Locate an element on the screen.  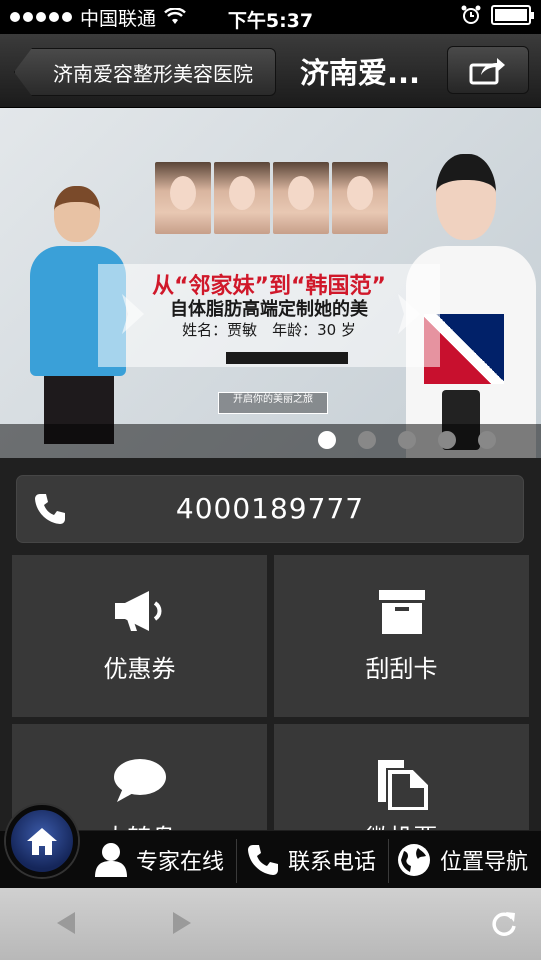
promo-caption-bar is located at coordinates (287, 358).